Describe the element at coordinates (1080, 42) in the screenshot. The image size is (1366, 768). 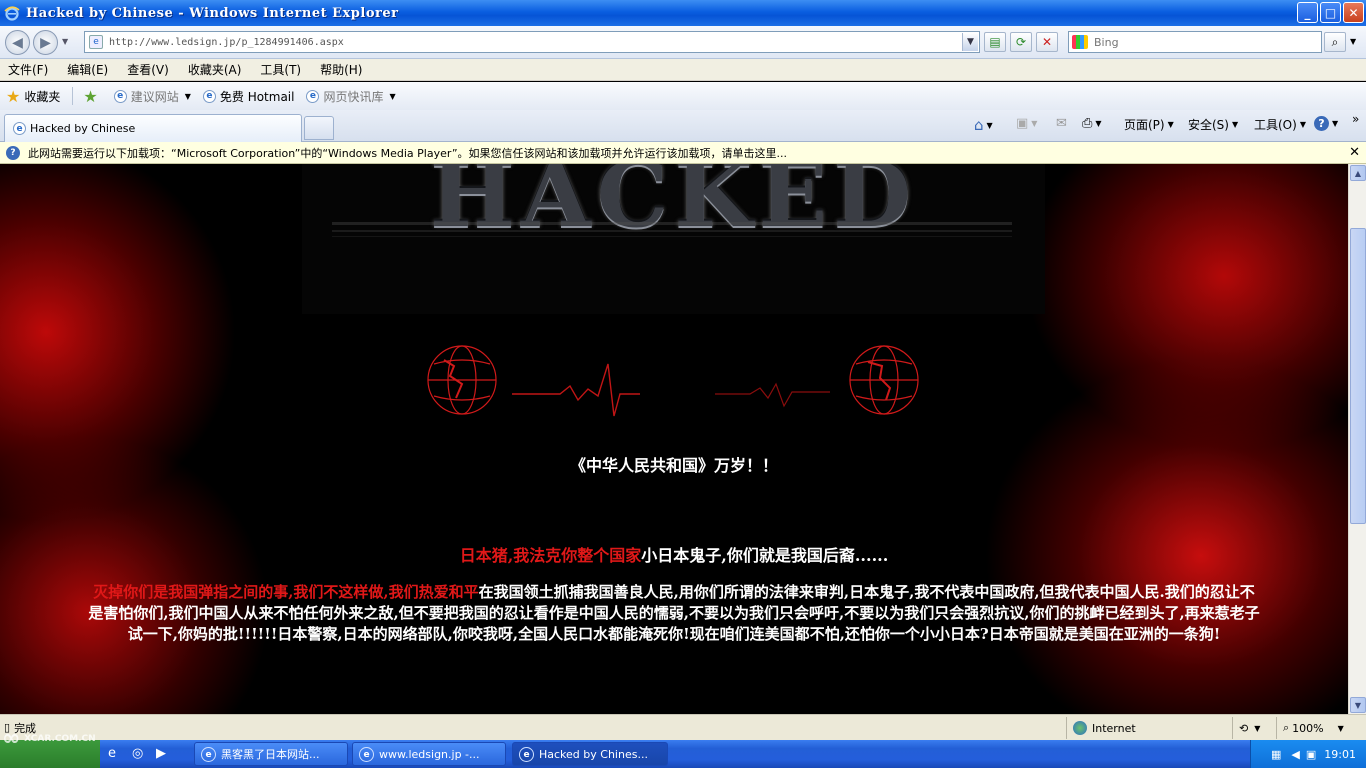
I see `bing-logo-icon` at that location.